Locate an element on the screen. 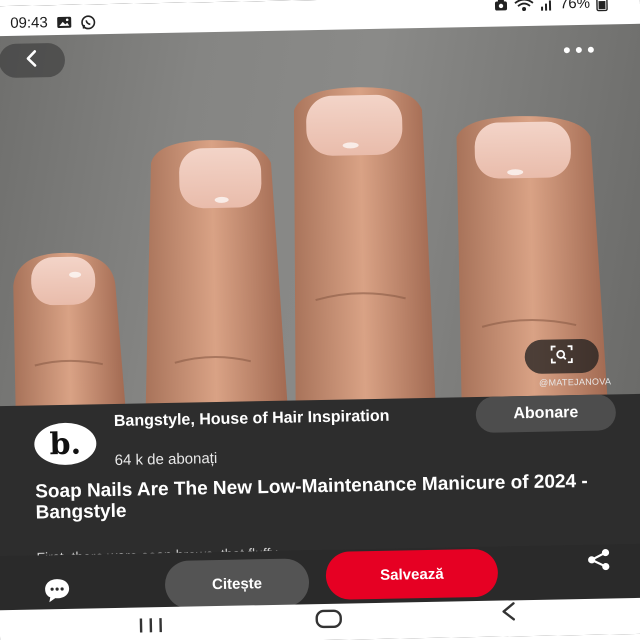 The height and width of the screenshot is (640, 640). more-dots-icon is located at coordinates (579, 50).